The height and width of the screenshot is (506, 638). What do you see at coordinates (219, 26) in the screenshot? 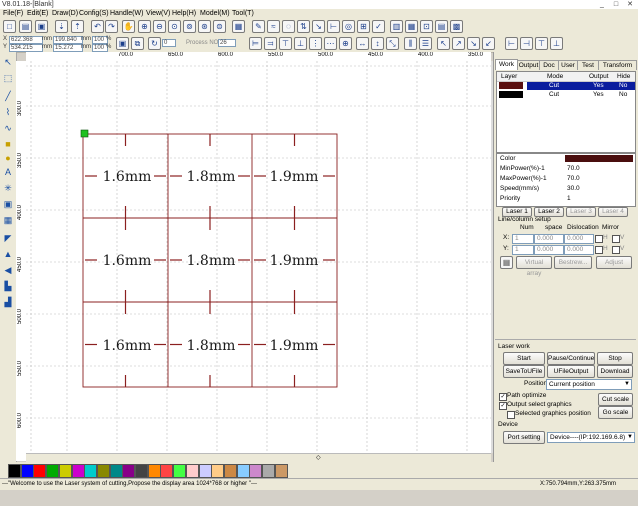
I see `zoom-all-icon: ⊜` at bounding box center [219, 26].